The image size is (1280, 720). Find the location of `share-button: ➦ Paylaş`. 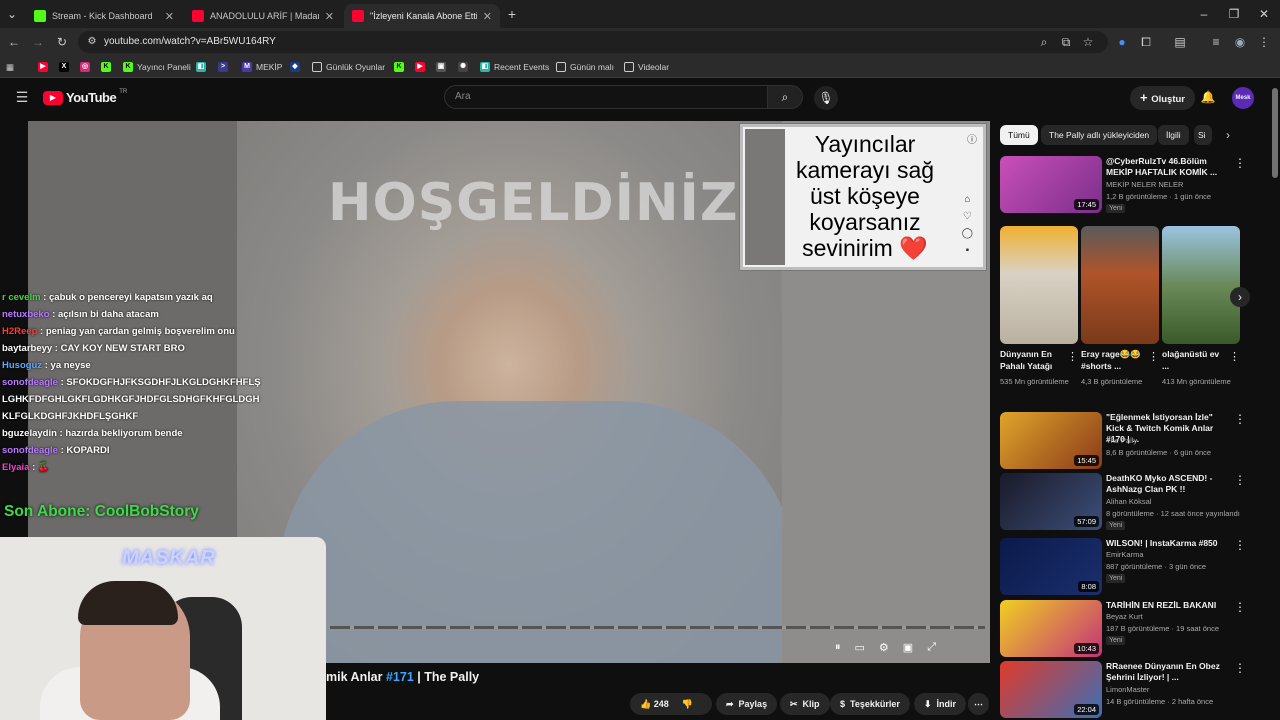

share-button: ➦ Paylaş is located at coordinates (747, 704).